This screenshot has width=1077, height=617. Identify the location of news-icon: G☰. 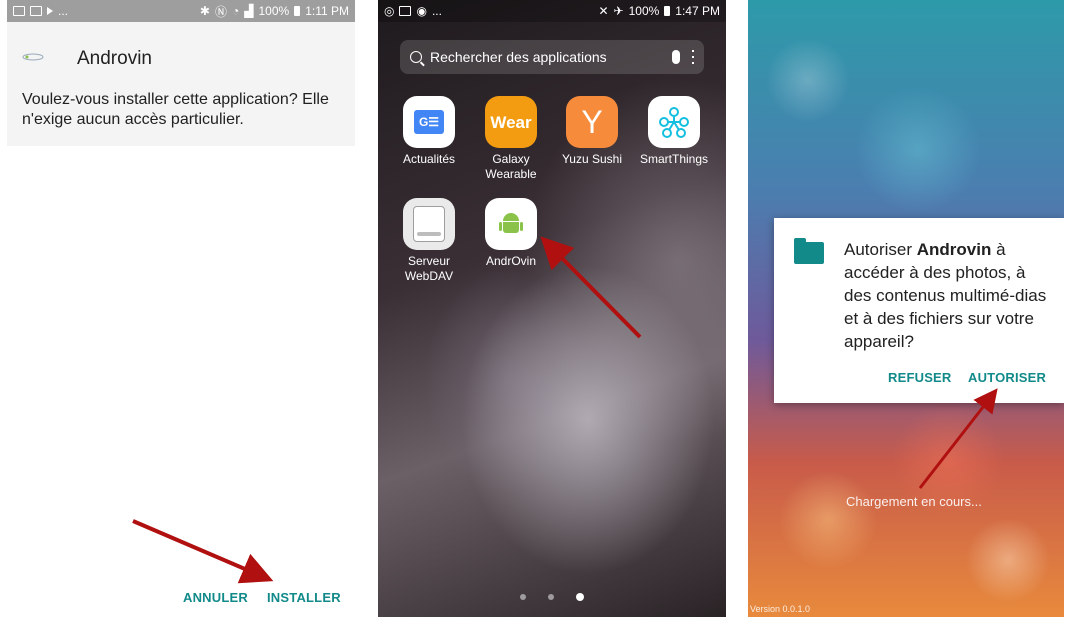
(429, 122).